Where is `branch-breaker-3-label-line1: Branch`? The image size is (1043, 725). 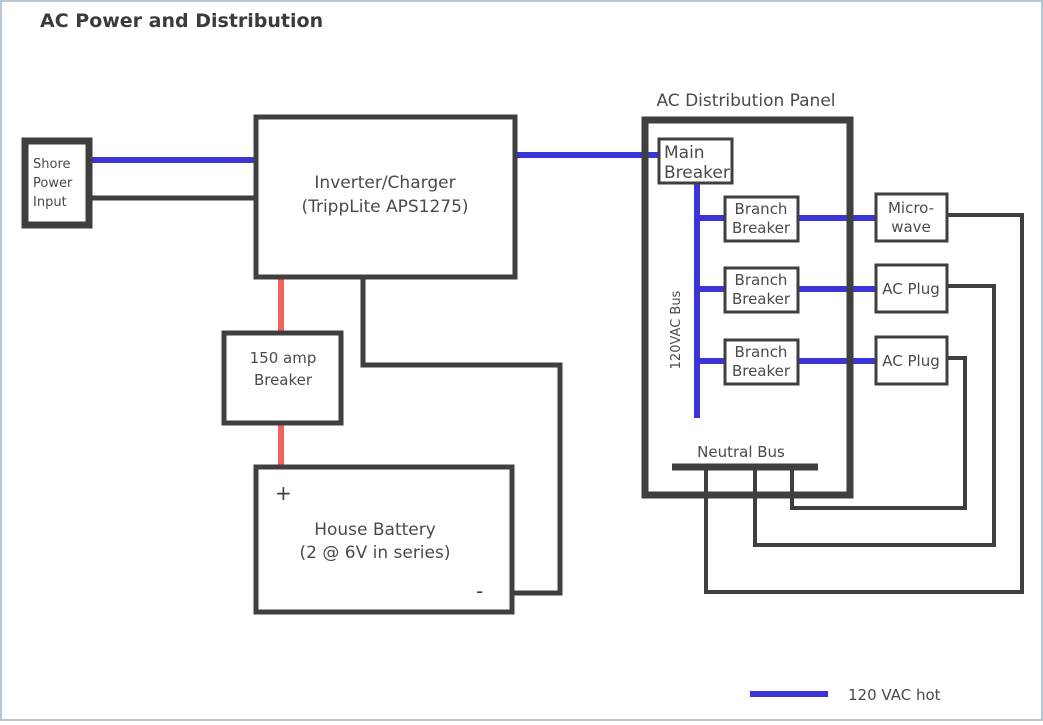 branch-breaker-3-label-line1: Branch is located at coordinates (761, 352).